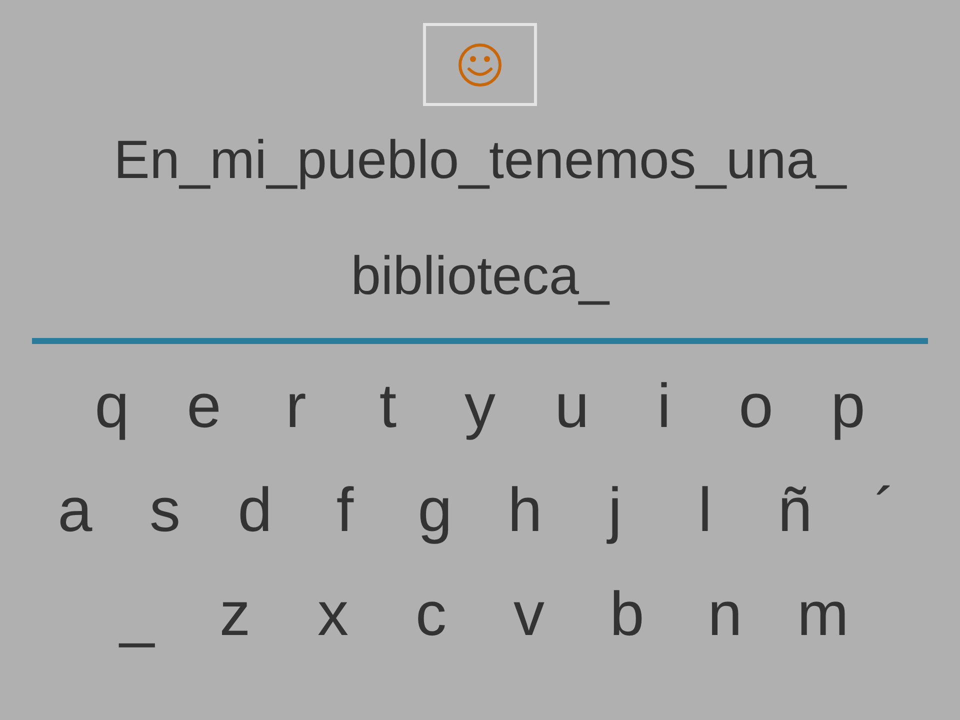 This screenshot has height=720, width=960. Describe the element at coordinates (112, 407) in the screenshot. I see `letter-key: q` at that location.